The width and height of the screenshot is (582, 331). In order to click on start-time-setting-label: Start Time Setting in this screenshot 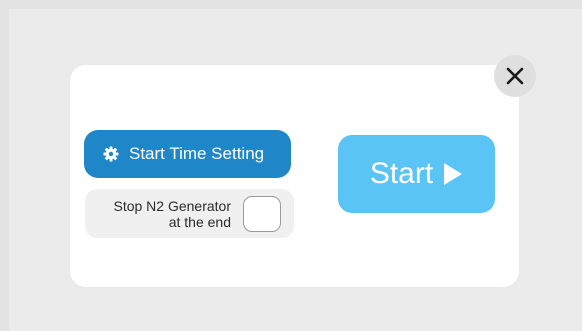, I will do `click(197, 153)`.